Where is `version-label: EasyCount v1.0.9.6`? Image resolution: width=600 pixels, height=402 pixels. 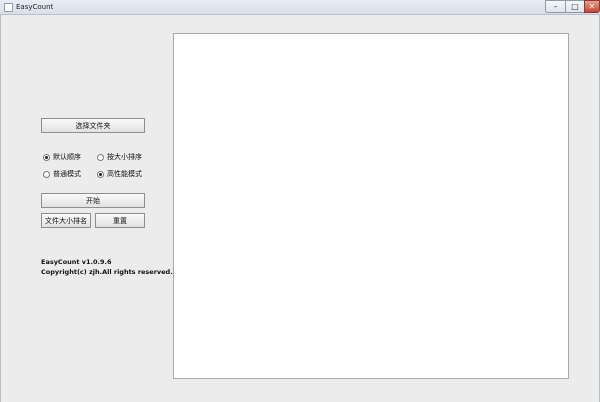 version-label: EasyCount v1.0.9.6 is located at coordinates (76, 262).